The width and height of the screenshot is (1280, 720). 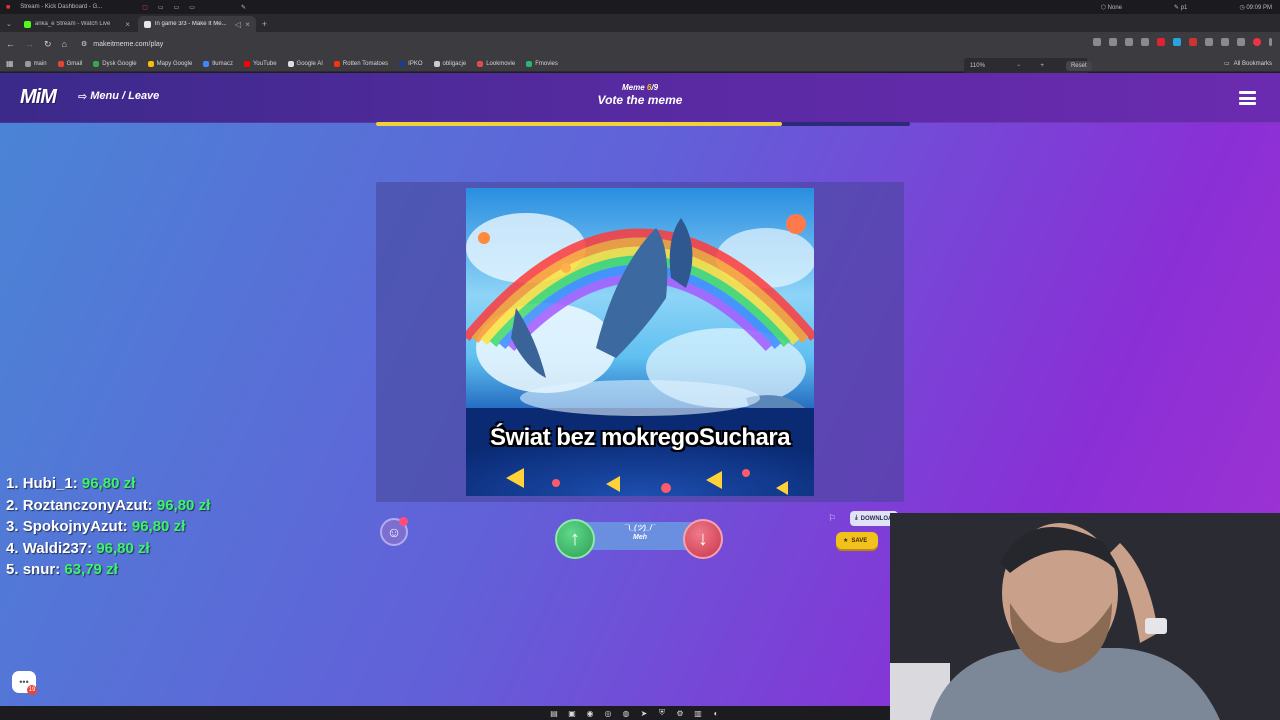 I want to click on bookmark-item: Fmovies, so click(x=542, y=63).